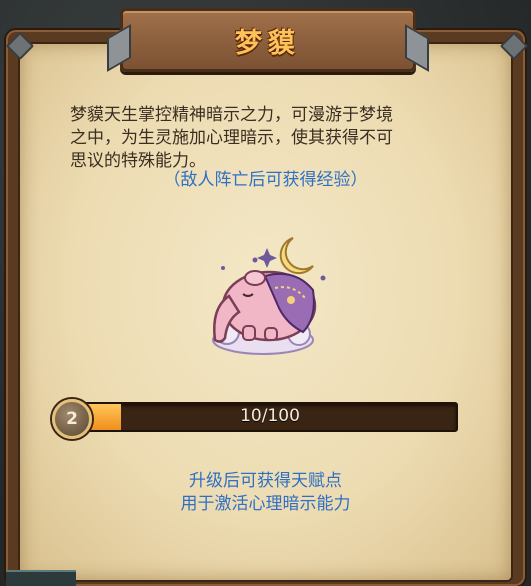  Describe the element at coordinates (265, 504) in the screenshot. I see `talent-line: 用于激活心理暗示能力` at that location.